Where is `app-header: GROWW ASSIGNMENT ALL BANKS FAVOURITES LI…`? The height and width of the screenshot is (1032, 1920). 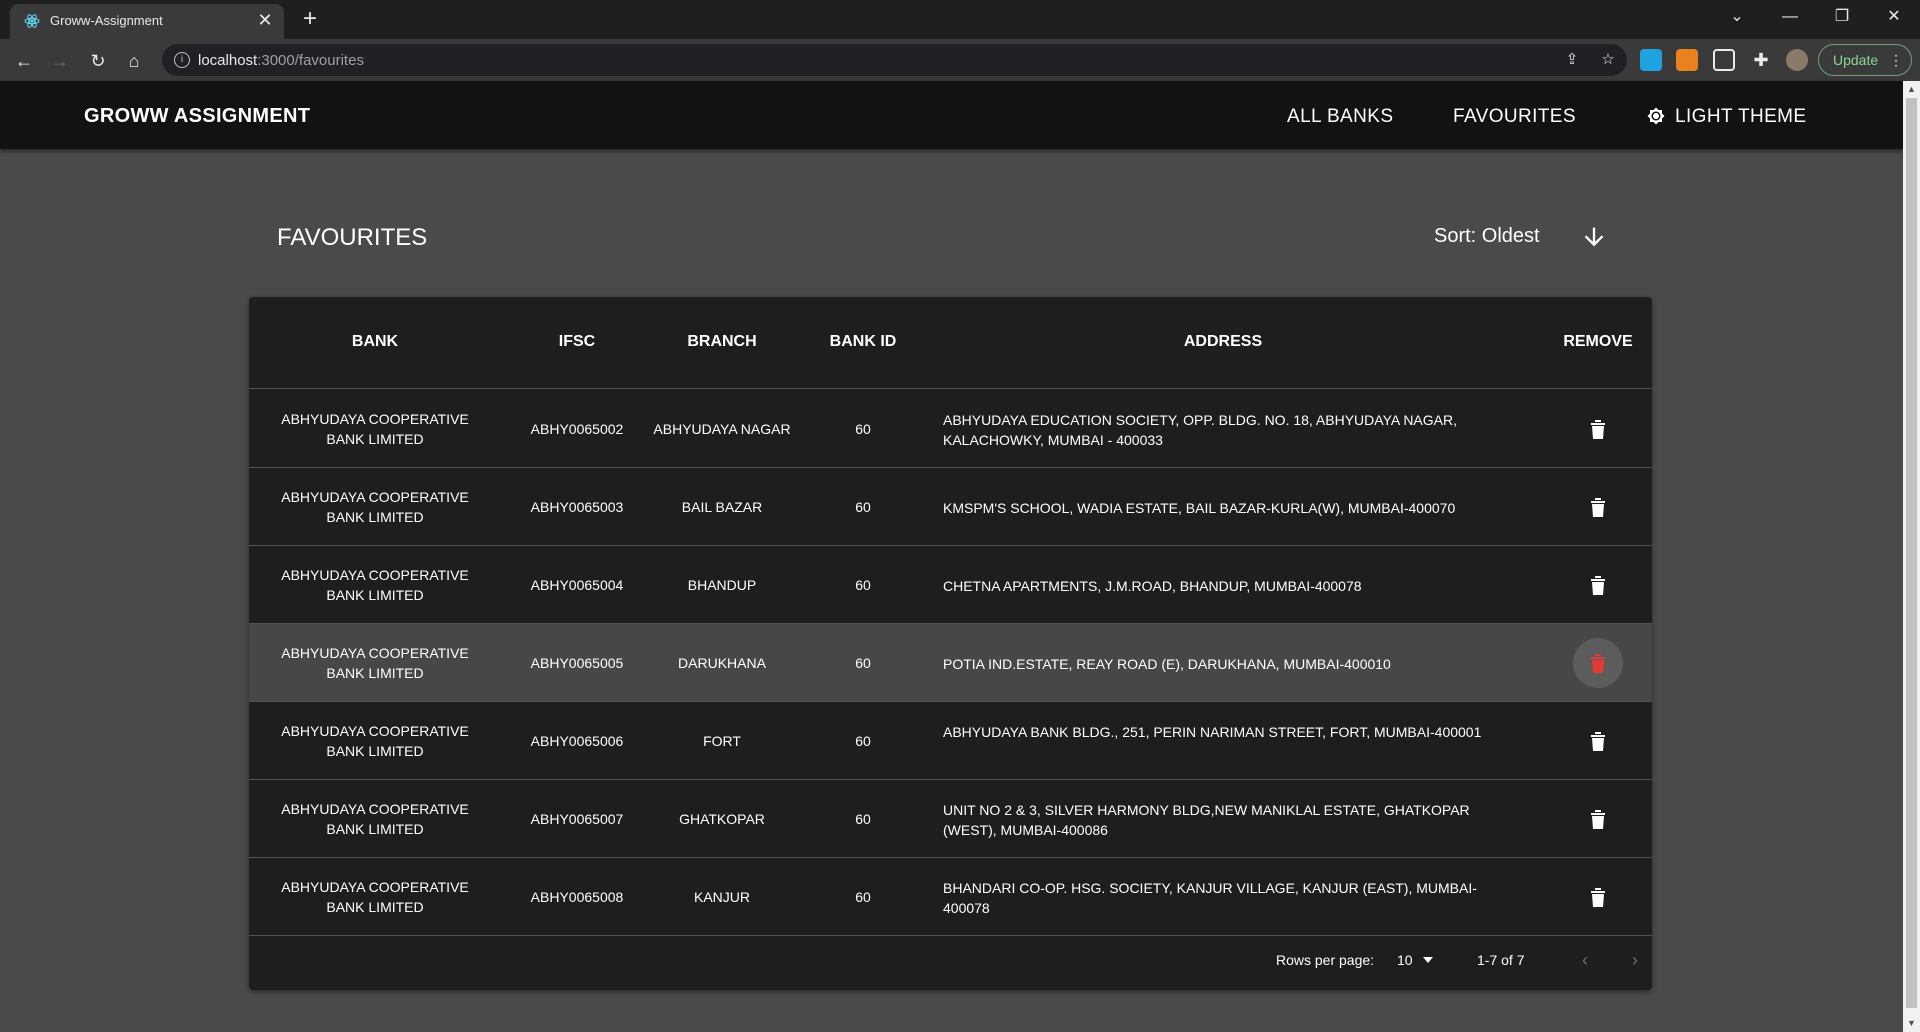 app-header: GROWW ASSIGNMENT ALL BANKS FAVOURITES LI… is located at coordinates (951, 115).